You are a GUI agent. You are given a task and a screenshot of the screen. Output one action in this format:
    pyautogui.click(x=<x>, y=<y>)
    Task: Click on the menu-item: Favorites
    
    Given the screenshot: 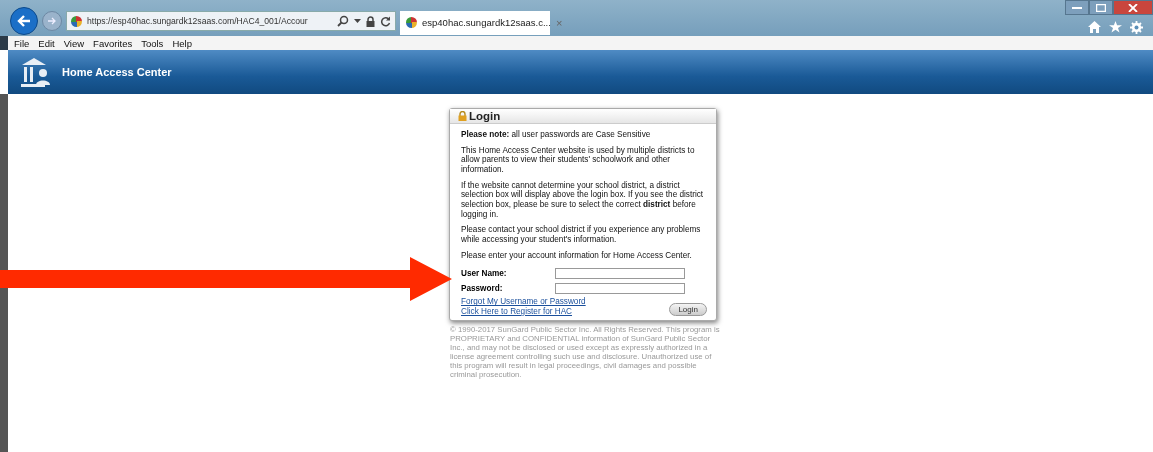 What is the action you would take?
    pyautogui.click(x=113, y=43)
    